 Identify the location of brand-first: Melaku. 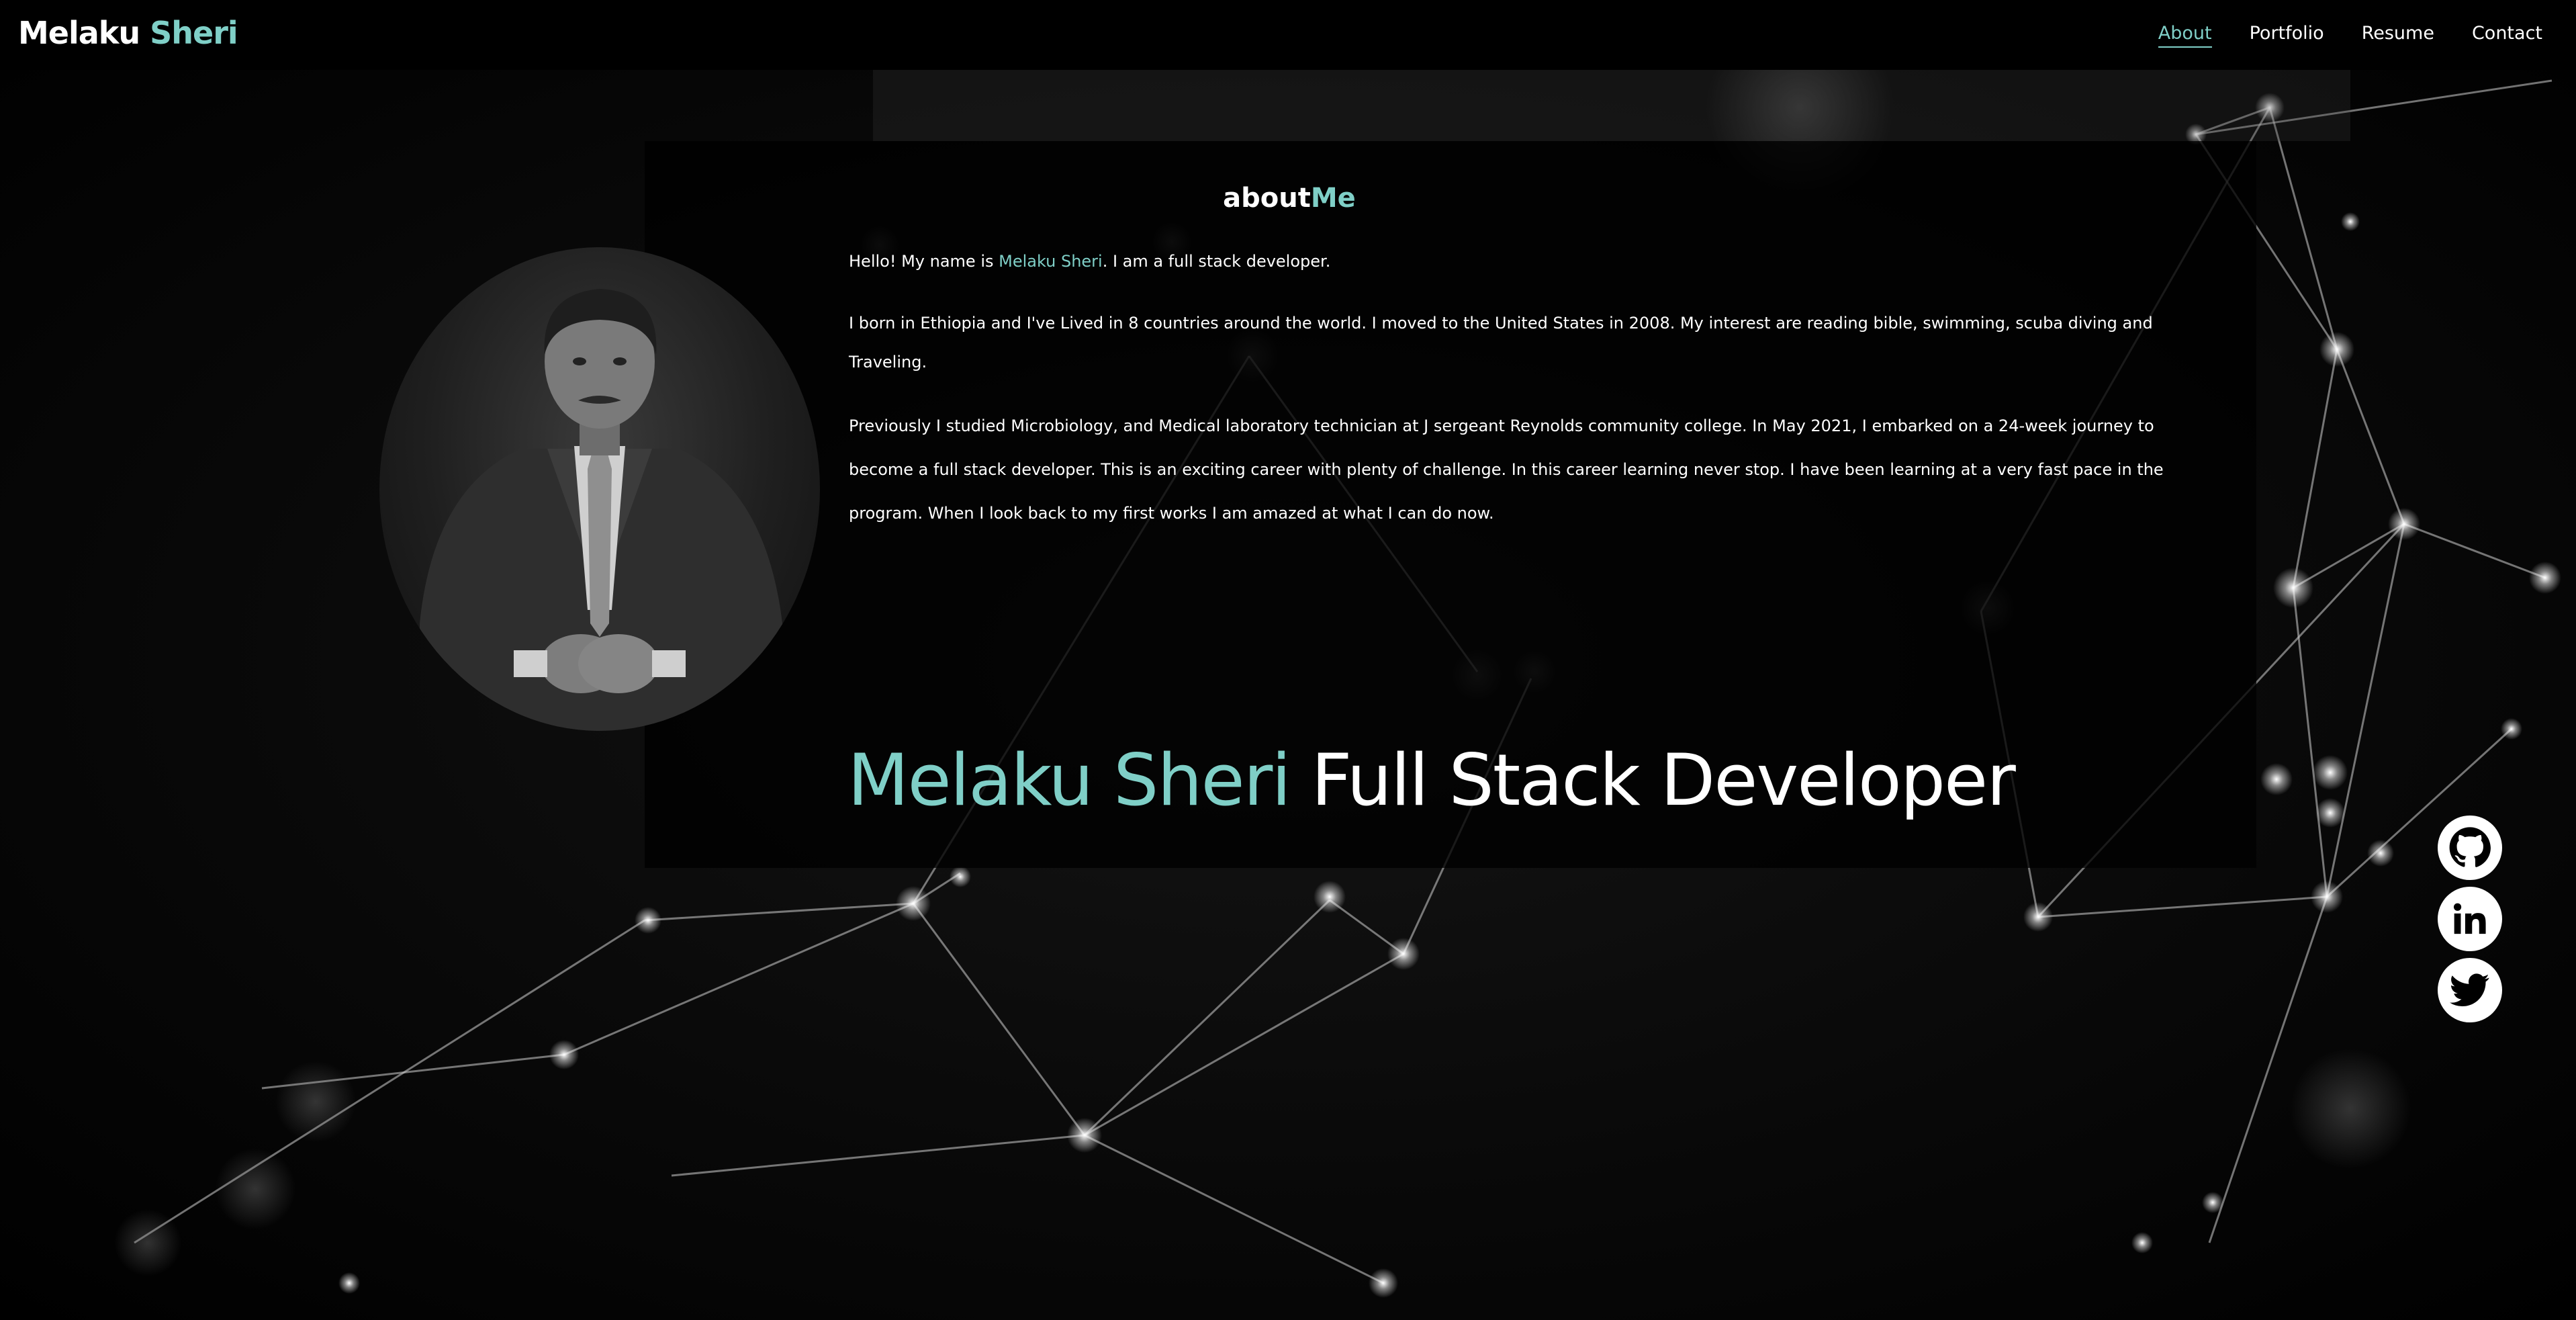
(79, 33).